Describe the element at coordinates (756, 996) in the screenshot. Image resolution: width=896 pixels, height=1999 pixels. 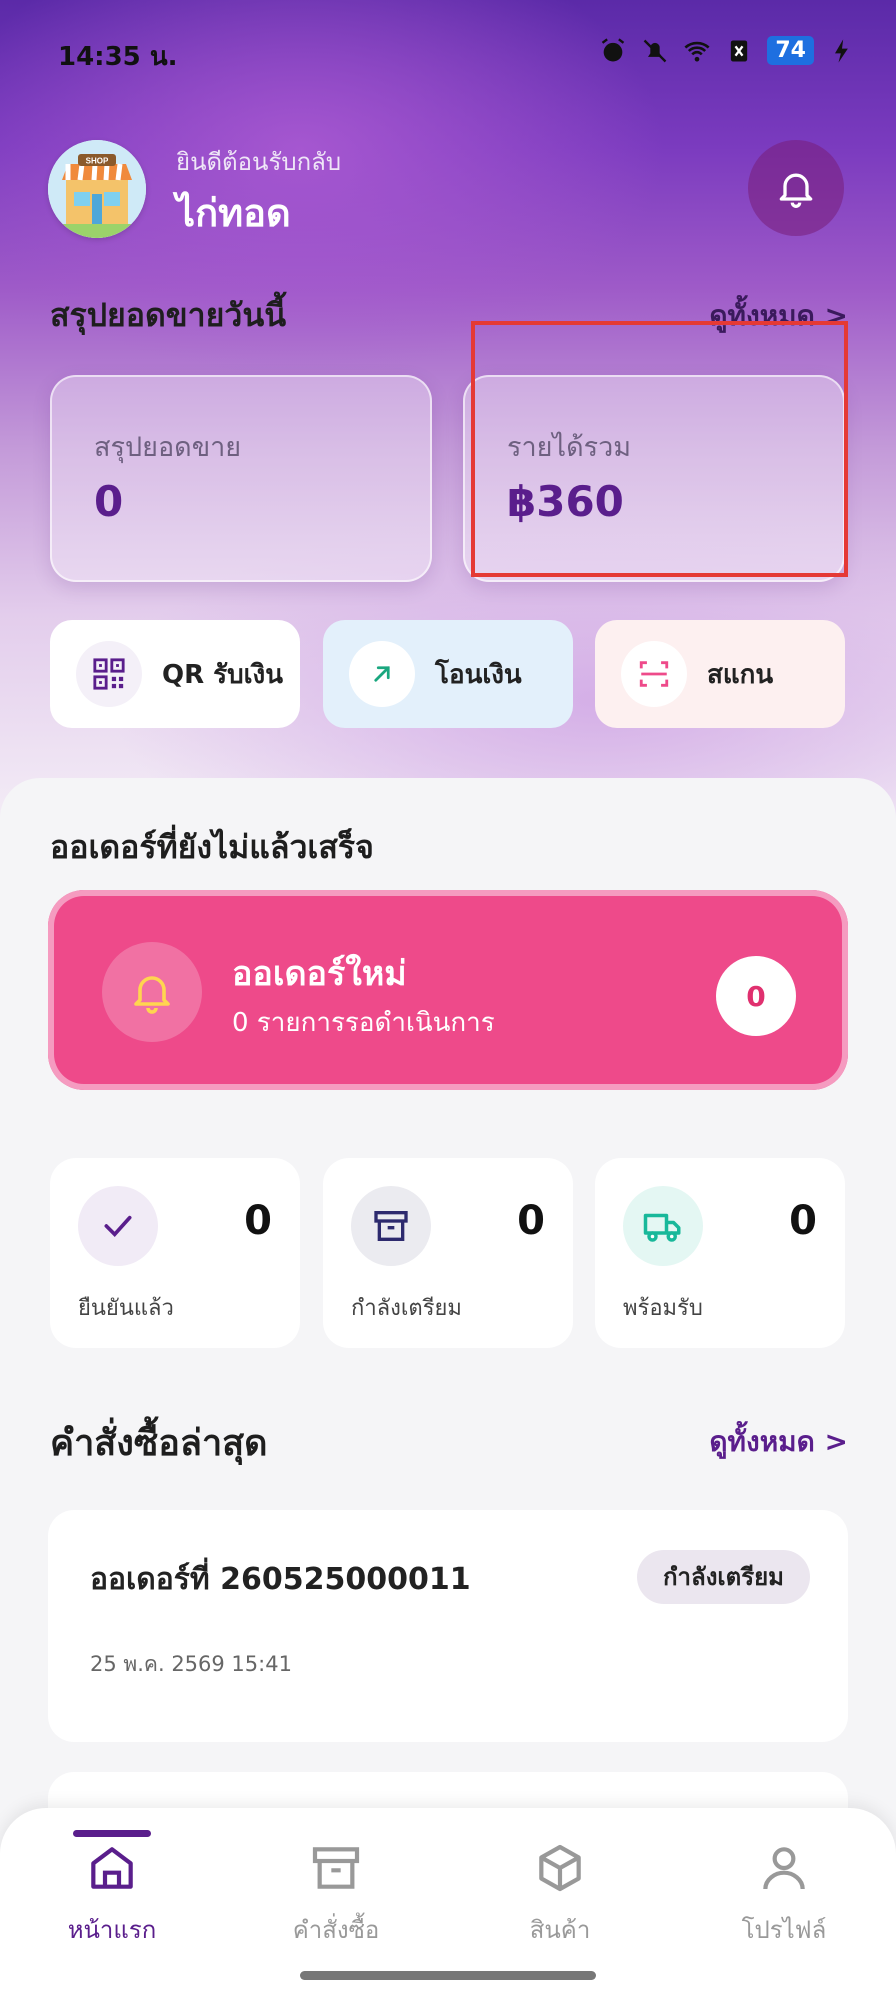
I see `new-order-count: 0` at that location.